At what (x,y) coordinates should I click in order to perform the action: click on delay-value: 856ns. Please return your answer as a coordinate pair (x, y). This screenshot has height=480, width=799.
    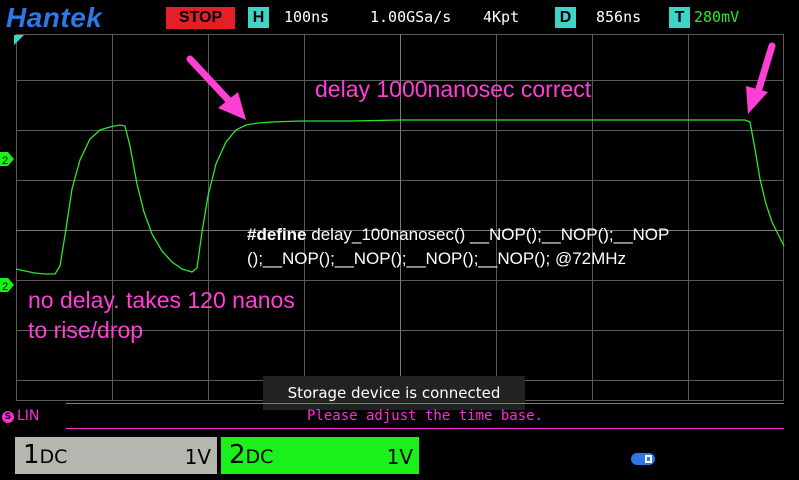
    Looking at the image, I should click on (618, 17).